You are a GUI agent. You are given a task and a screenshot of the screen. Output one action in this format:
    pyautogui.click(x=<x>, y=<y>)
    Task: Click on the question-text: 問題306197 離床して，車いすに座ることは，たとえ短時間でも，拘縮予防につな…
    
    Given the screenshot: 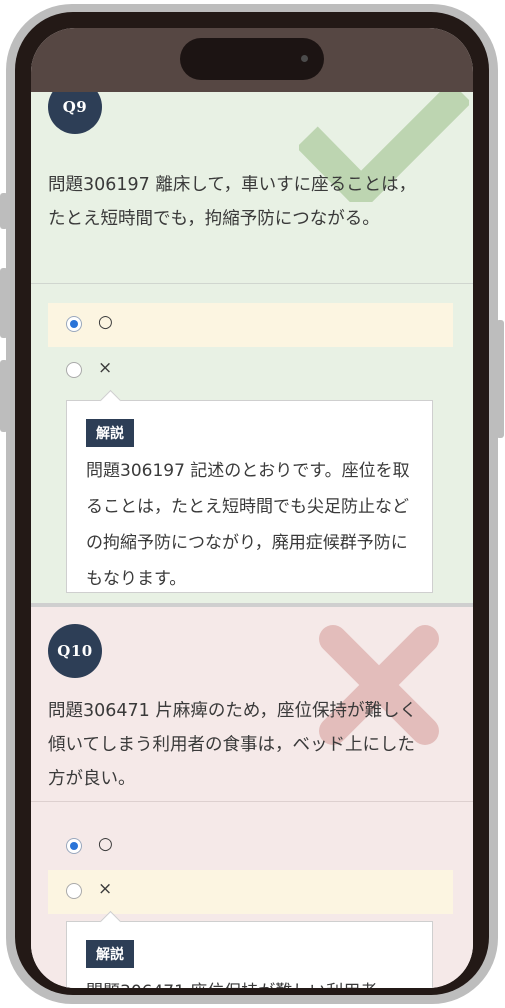 What is the action you would take?
    pyautogui.click(x=232, y=202)
    